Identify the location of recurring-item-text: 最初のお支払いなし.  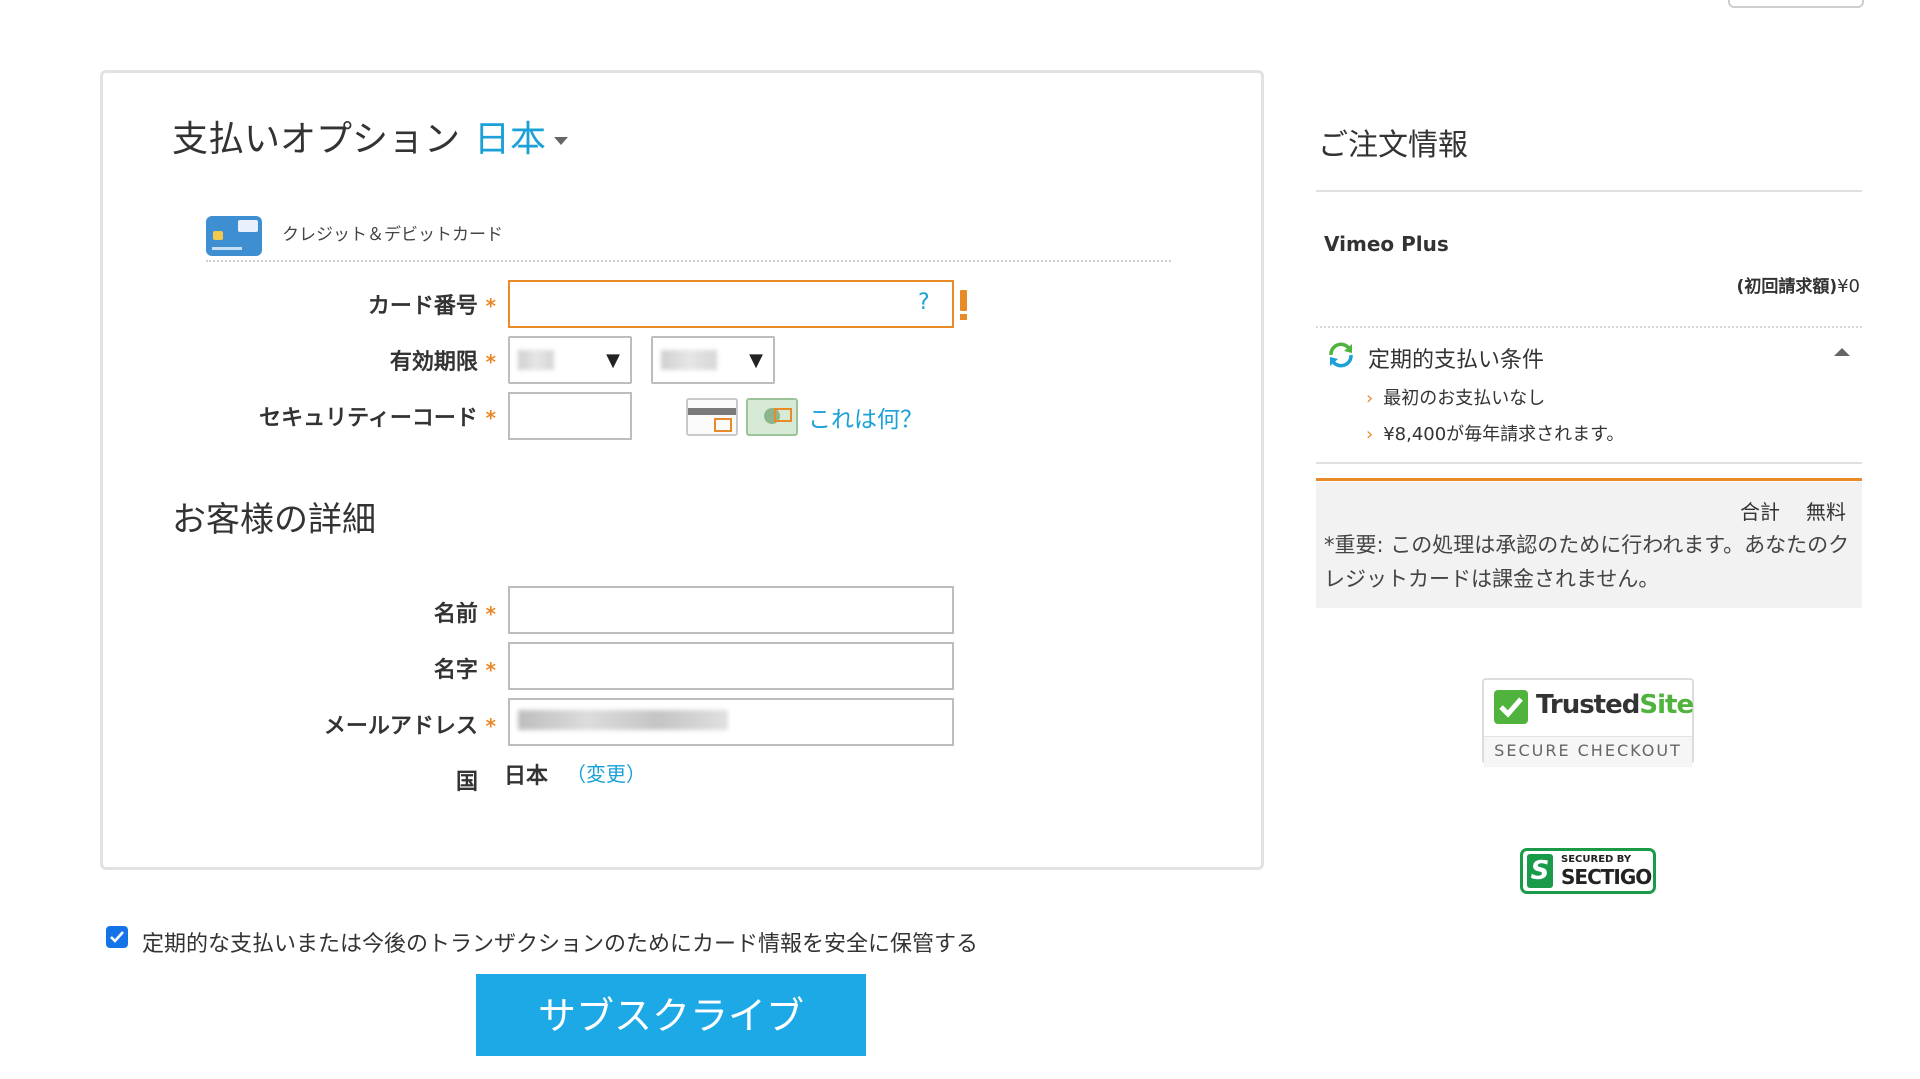
(1464, 398).